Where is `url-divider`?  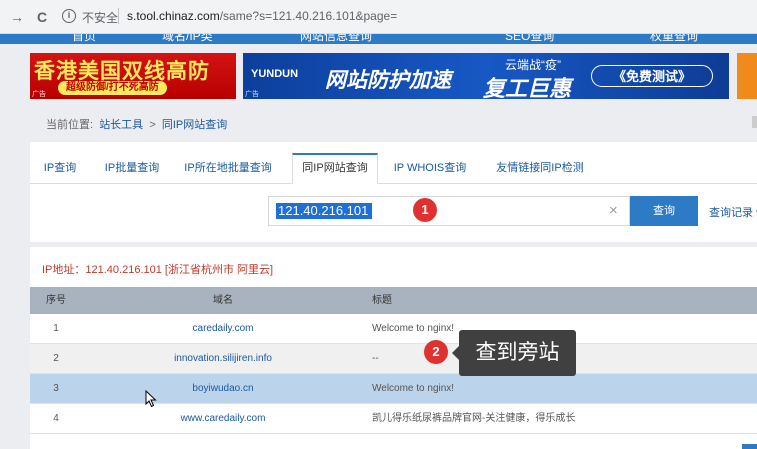
url-divider is located at coordinates (118, 16).